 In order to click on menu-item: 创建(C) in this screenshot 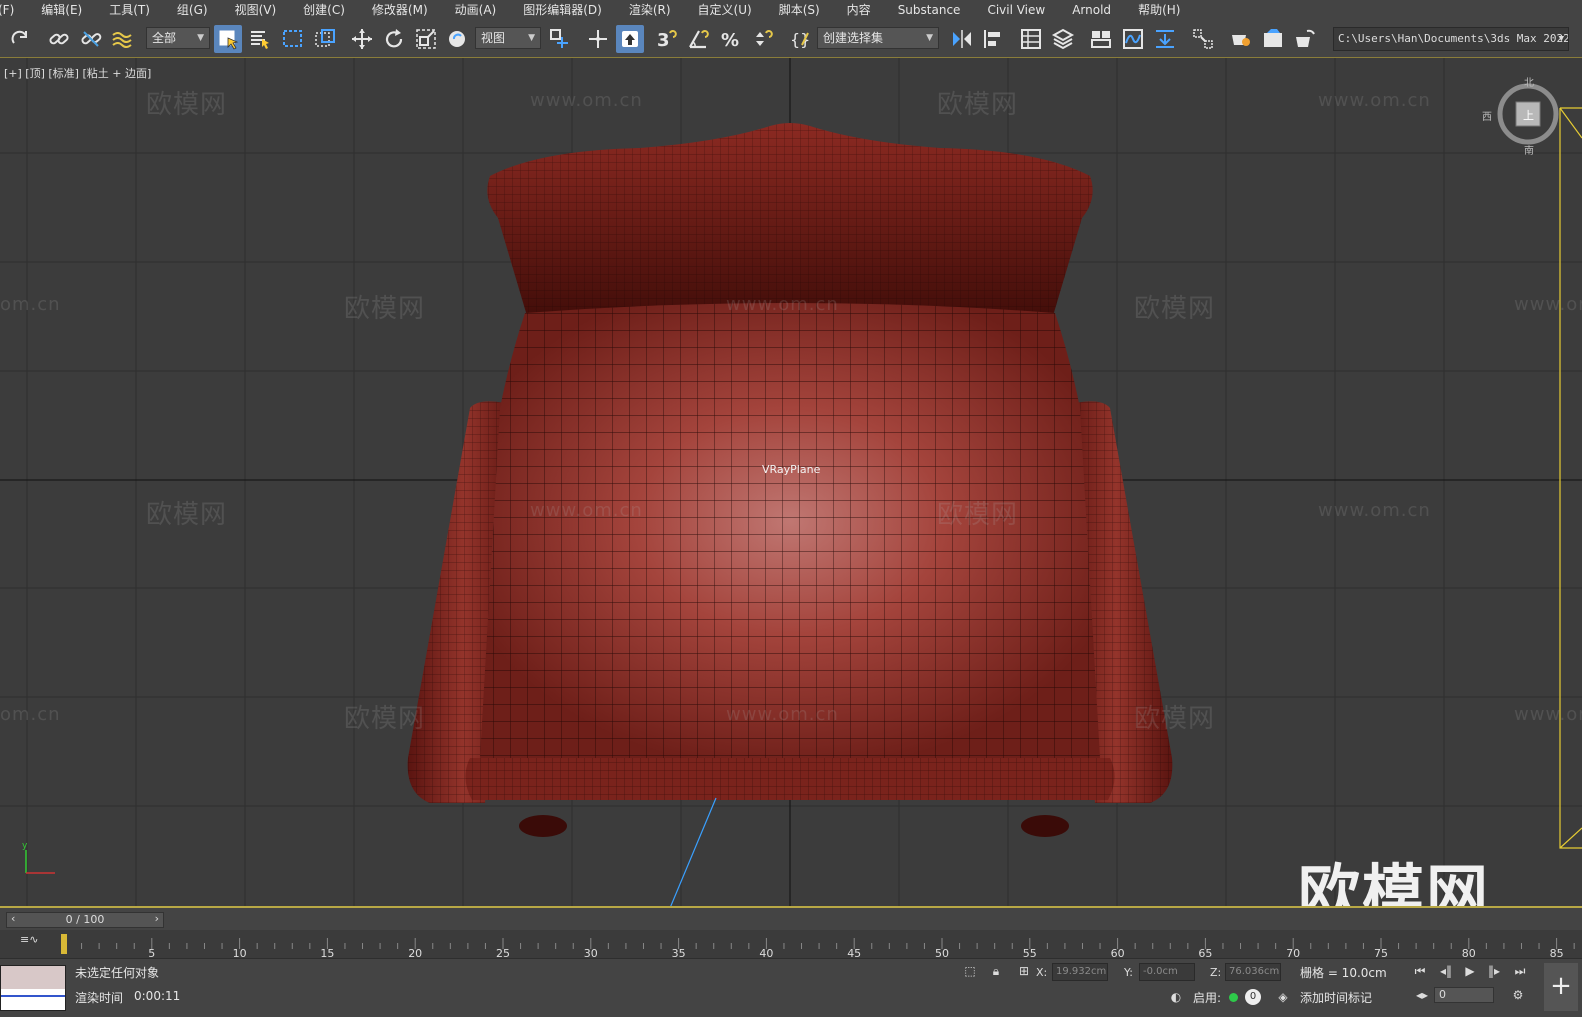, I will do `click(323, 10)`.